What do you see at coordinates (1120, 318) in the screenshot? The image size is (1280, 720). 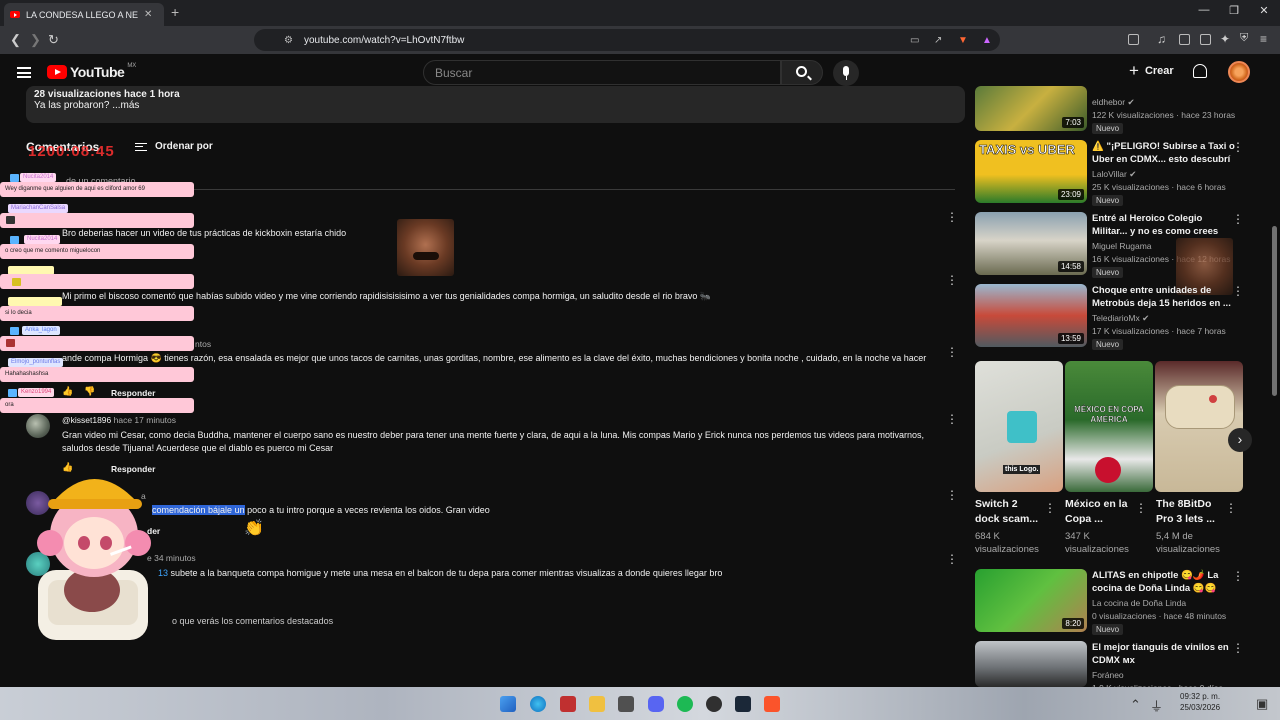 I see `video-channel: TelediarioMx ✔` at bounding box center [1120, 318].